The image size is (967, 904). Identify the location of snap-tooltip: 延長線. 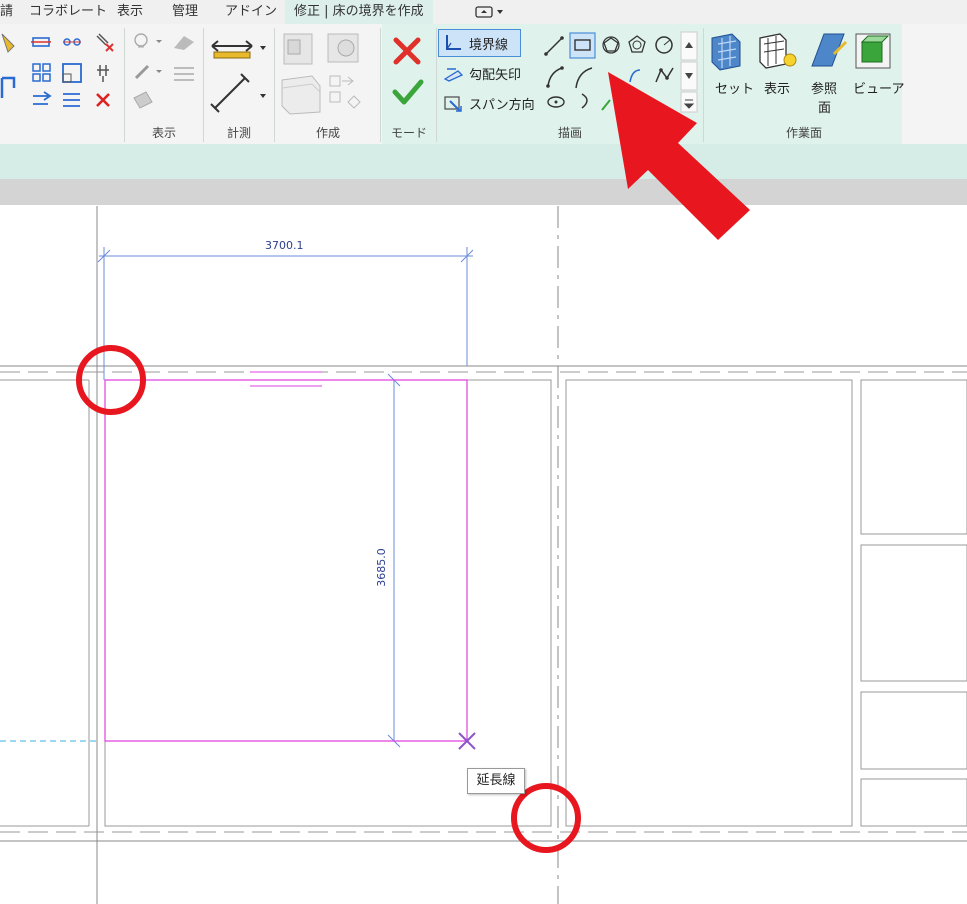
(496, 781).